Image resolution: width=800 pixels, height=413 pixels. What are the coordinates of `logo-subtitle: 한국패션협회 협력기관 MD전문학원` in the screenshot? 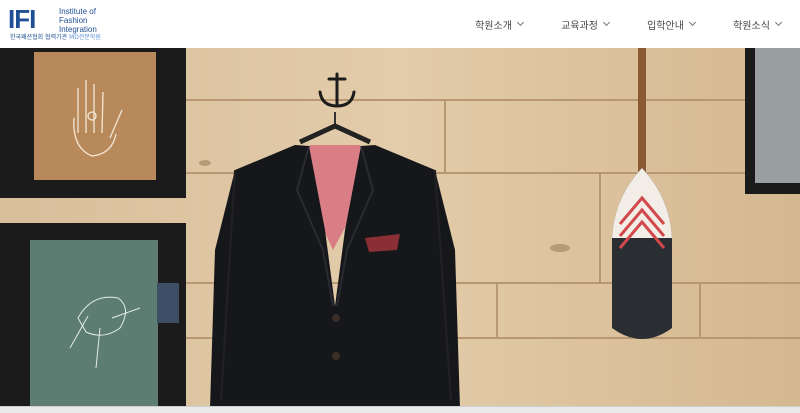 It's located at (55, 38).